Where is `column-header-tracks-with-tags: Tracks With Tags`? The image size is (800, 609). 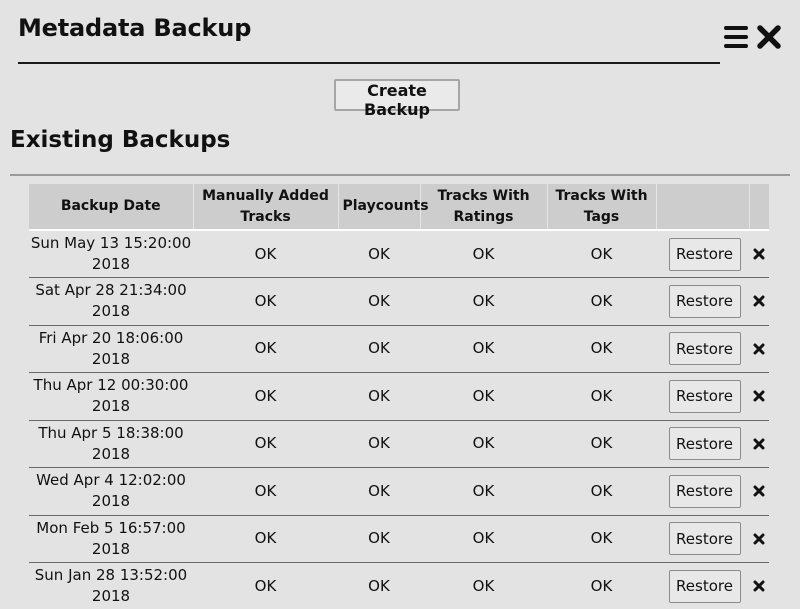 column-header-tracks-with-tags: Tracks With Tags is located at coordinates (602, 207).